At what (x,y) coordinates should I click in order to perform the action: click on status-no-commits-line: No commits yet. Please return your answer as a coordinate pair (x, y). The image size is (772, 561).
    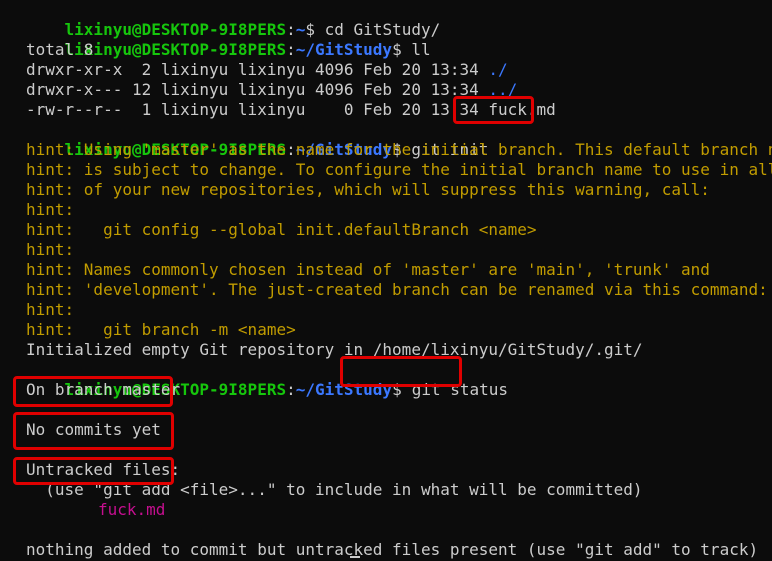
    Looking at the image, I should click on (93, 429).